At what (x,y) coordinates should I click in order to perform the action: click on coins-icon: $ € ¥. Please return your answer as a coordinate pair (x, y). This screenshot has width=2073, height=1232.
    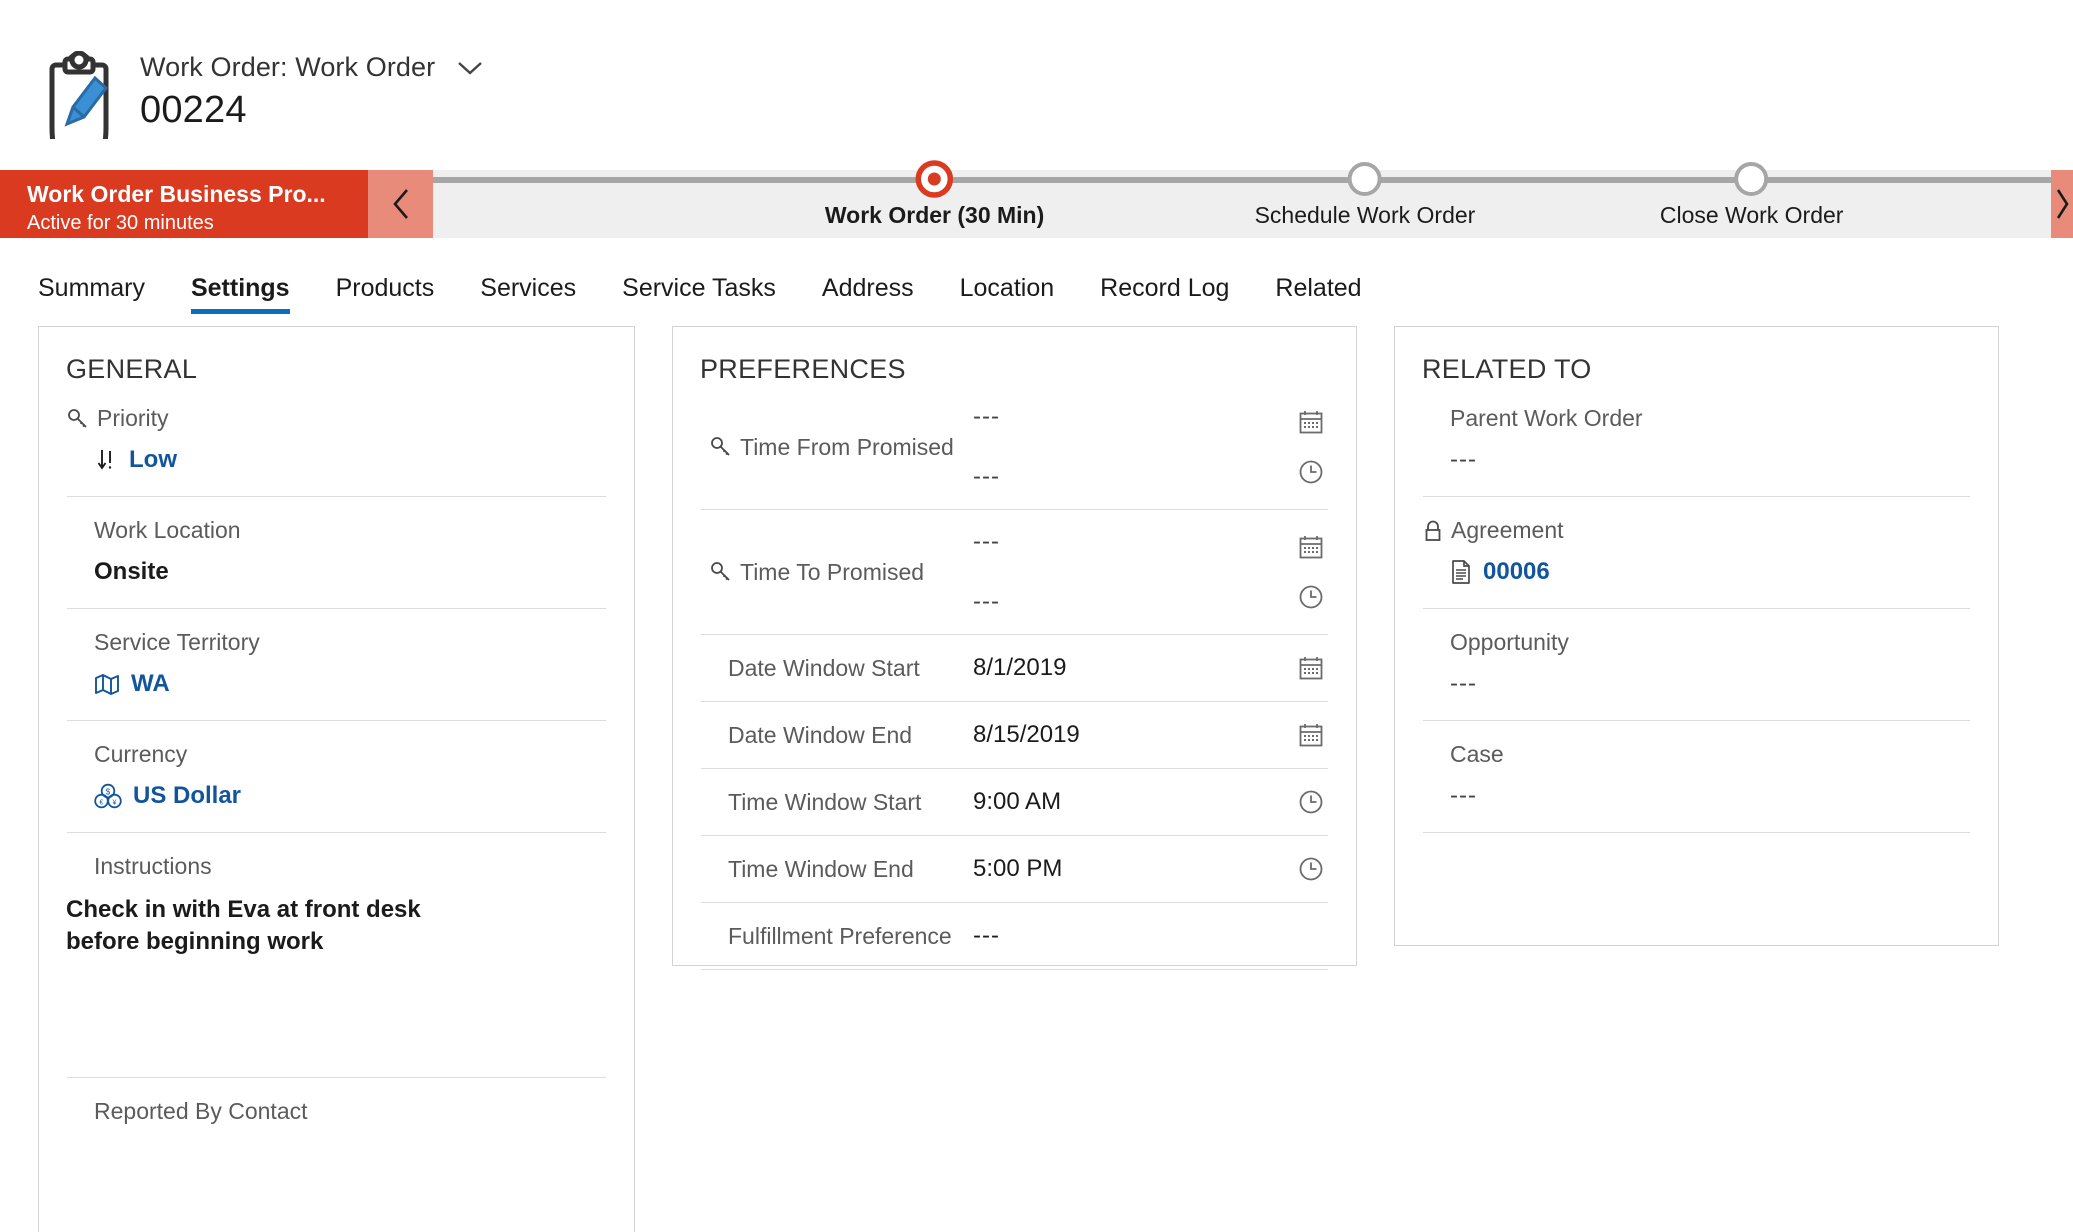
    Looking at the image, I should click on (108, 796).